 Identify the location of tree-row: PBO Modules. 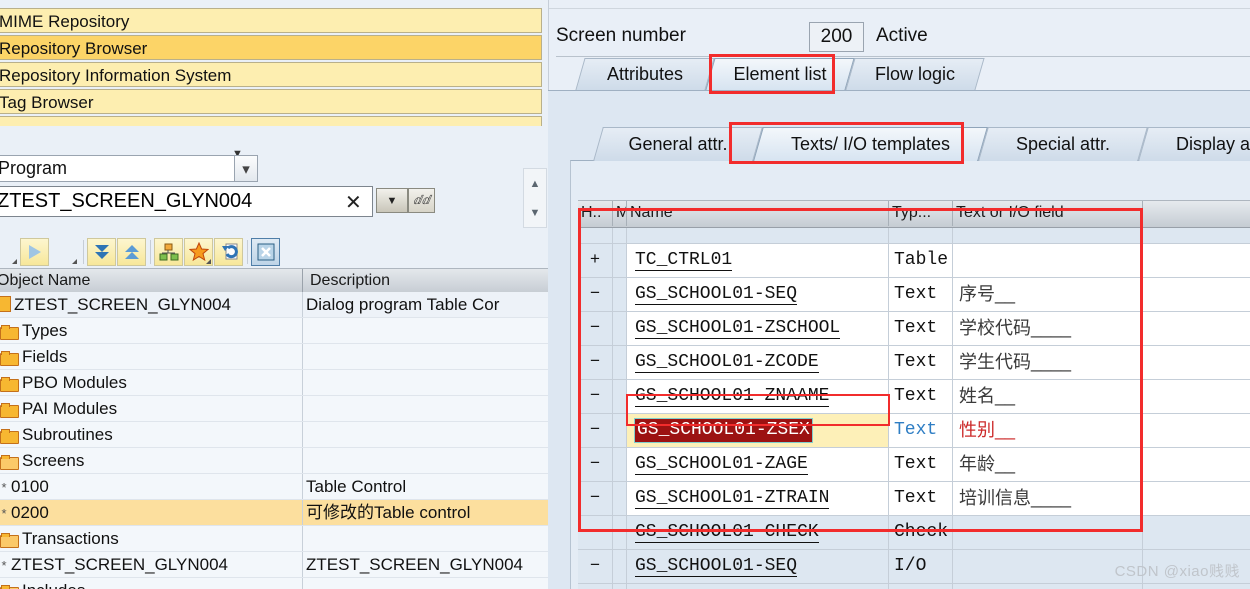
(274, 383).